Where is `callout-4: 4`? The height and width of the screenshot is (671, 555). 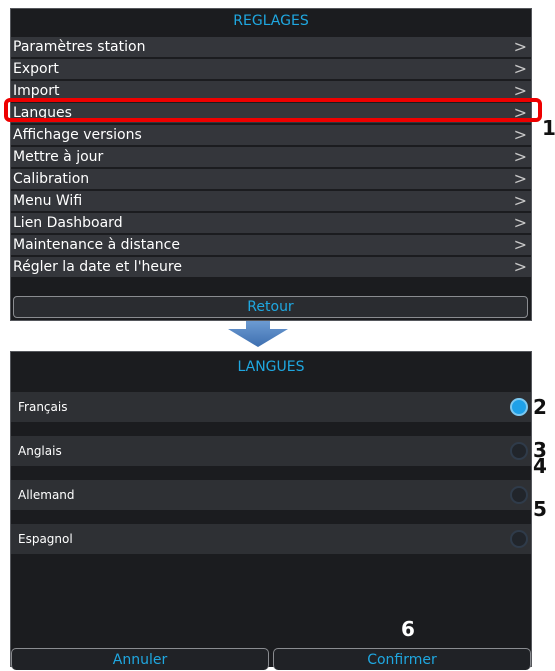
callout-4: 4 is located at coordinates (540, 466).